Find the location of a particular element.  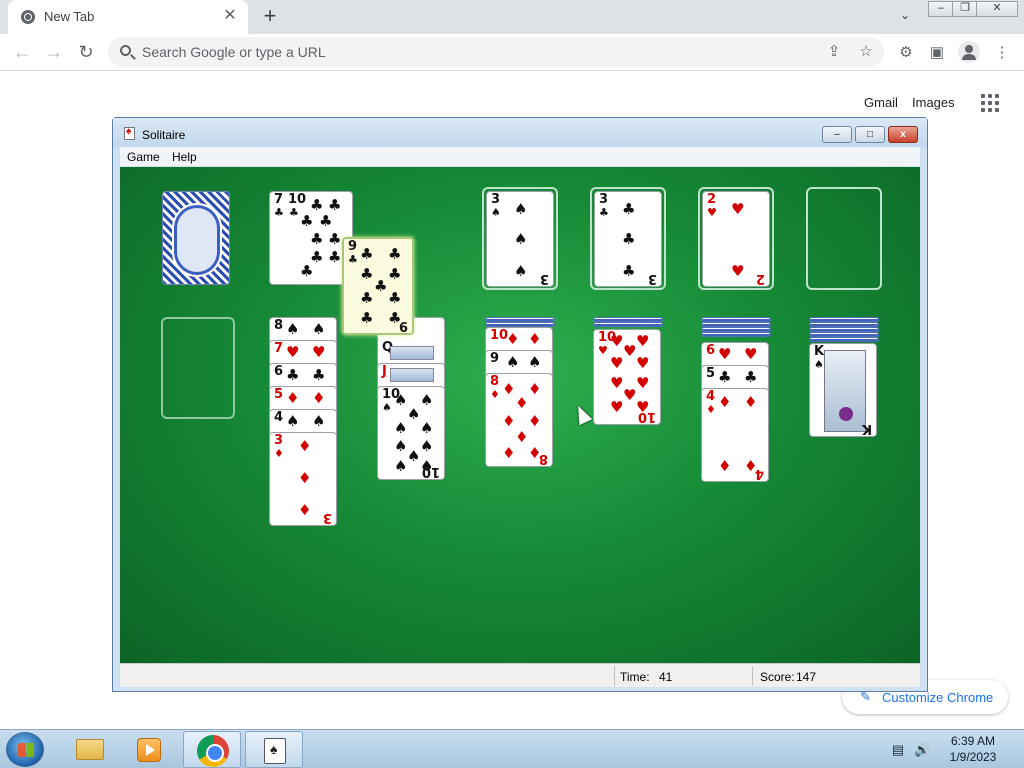

foundation-clubs: 3 ♣ ♣ ♣ ♣ 3 is located at coordinates (628, 238).